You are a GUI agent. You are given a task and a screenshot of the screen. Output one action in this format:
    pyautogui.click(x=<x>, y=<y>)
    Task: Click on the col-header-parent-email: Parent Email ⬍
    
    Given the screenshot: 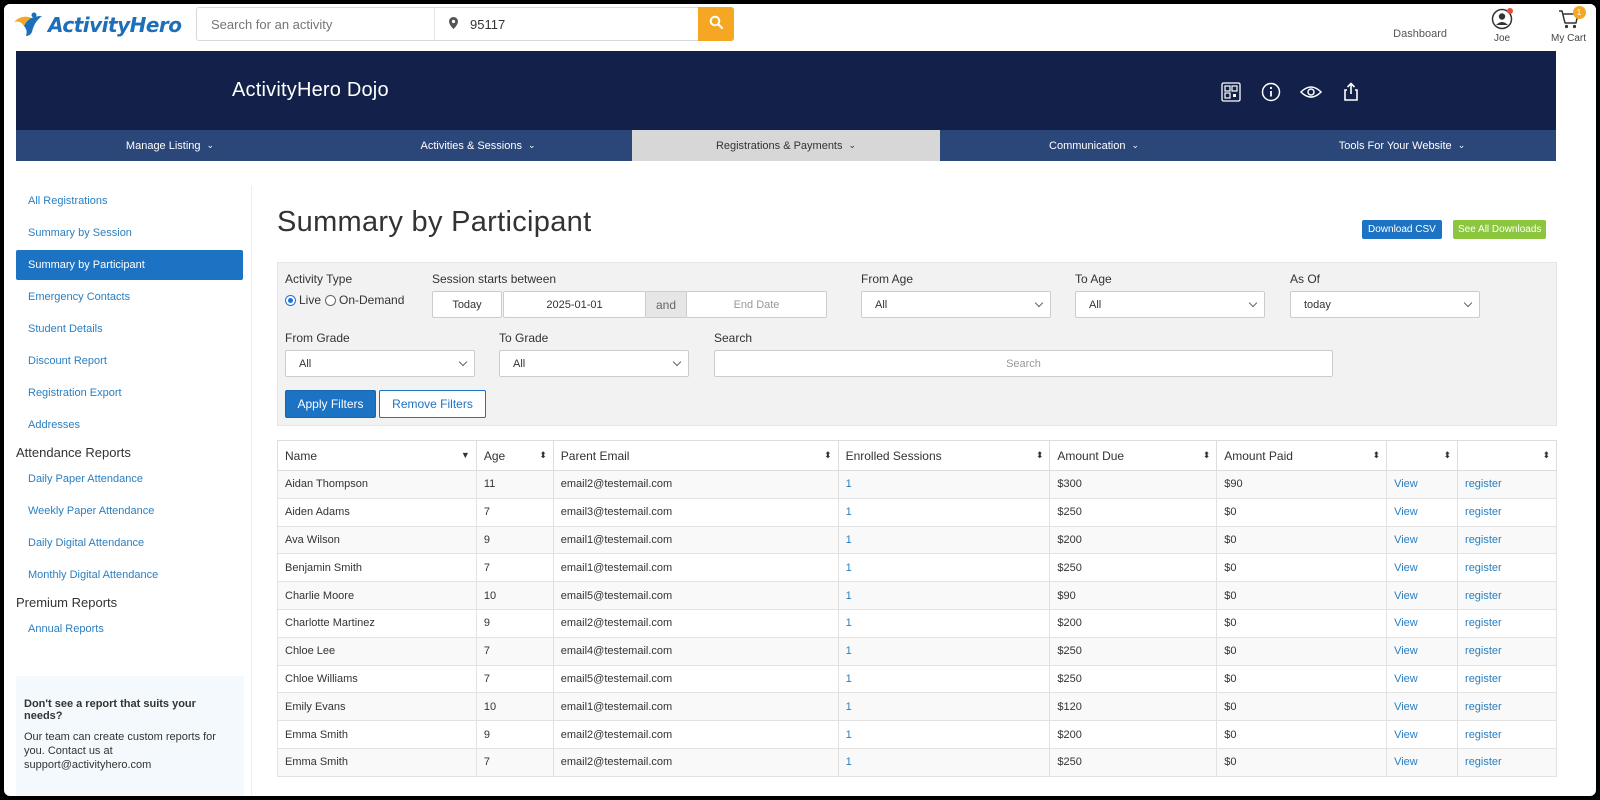 What is the action you would take?
    pyautogui.click(x=695, y=455)
    